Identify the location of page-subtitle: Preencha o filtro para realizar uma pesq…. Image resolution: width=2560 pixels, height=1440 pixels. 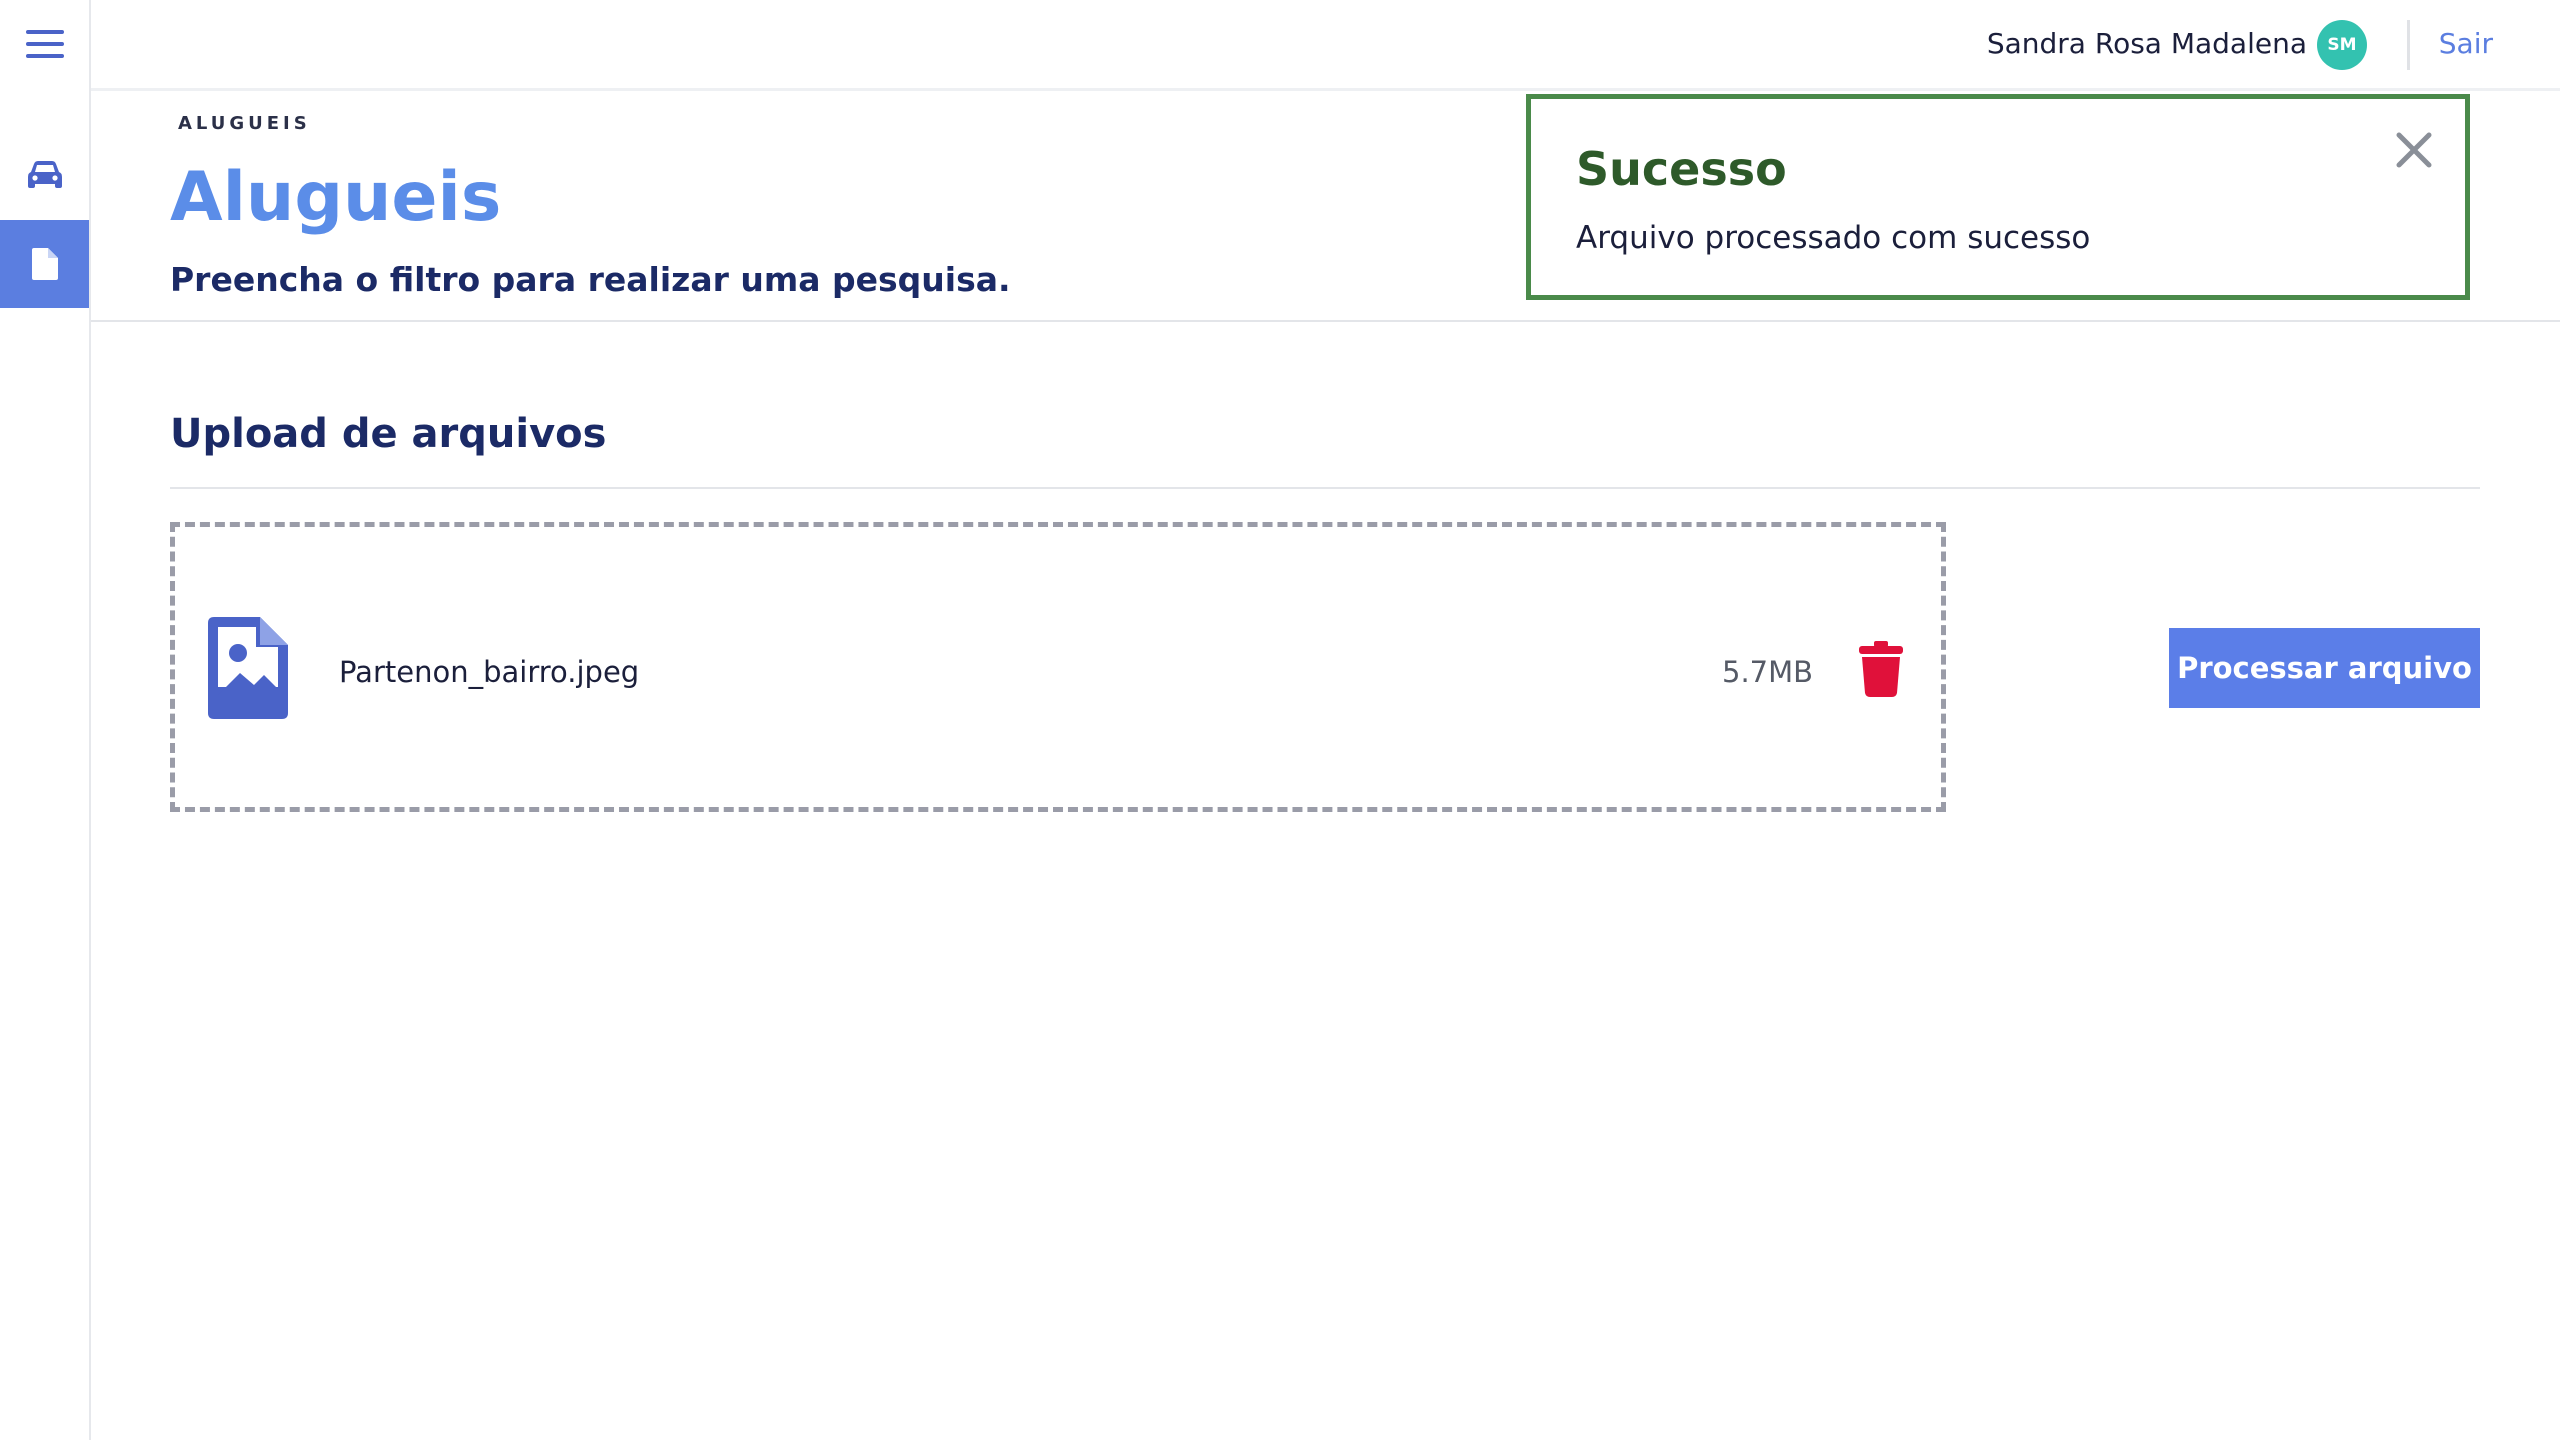
(590, 279).